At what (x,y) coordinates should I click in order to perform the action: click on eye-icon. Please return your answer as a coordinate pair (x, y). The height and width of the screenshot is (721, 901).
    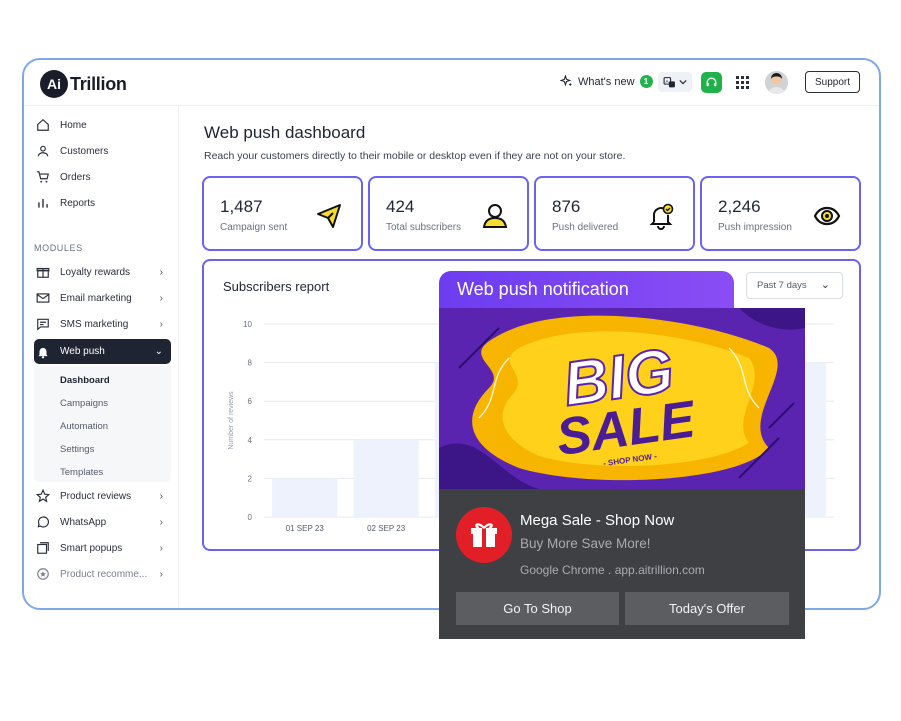
    Looking at the image, I should click on (827, 216).